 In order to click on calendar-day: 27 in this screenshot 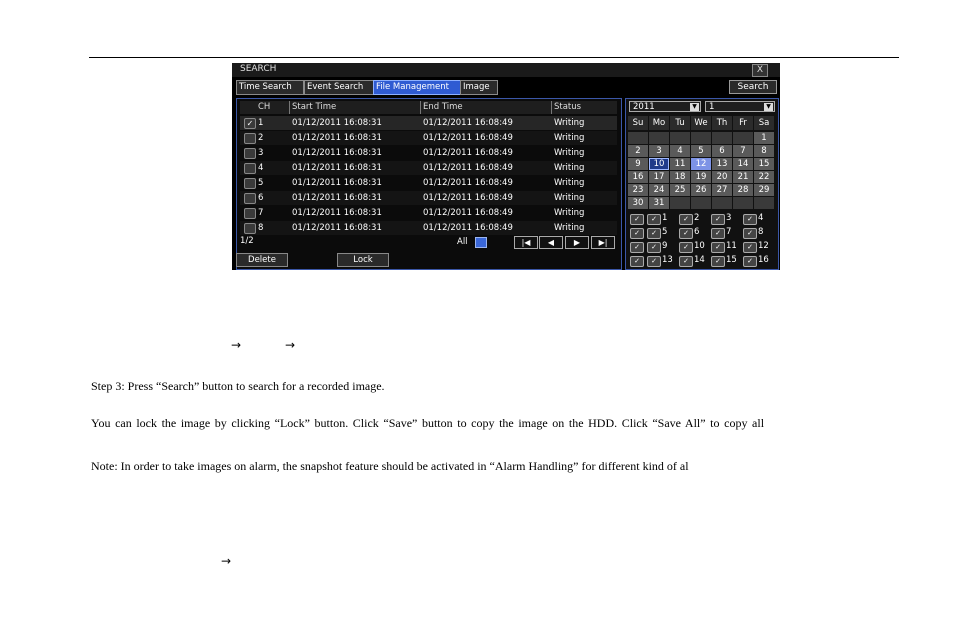, I will do `click(722, 190)`.